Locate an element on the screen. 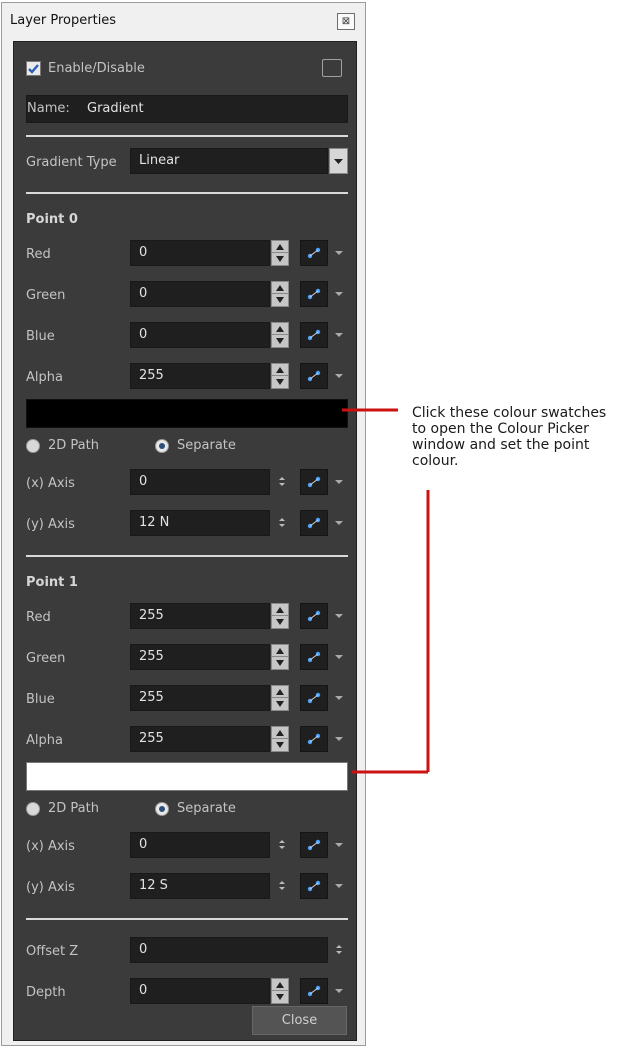 Image resolution: width=622 pixels, height=1048 pixels. point0-alpha-label: Alpha is located at coordinates (44, 377).